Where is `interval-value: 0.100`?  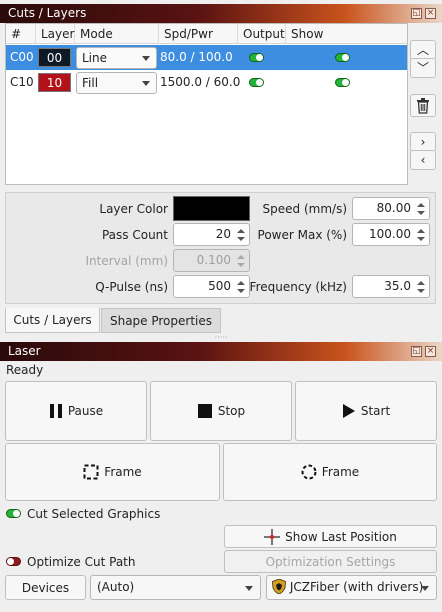
interval-value: 0.100 is located at coordinates (213, 260).